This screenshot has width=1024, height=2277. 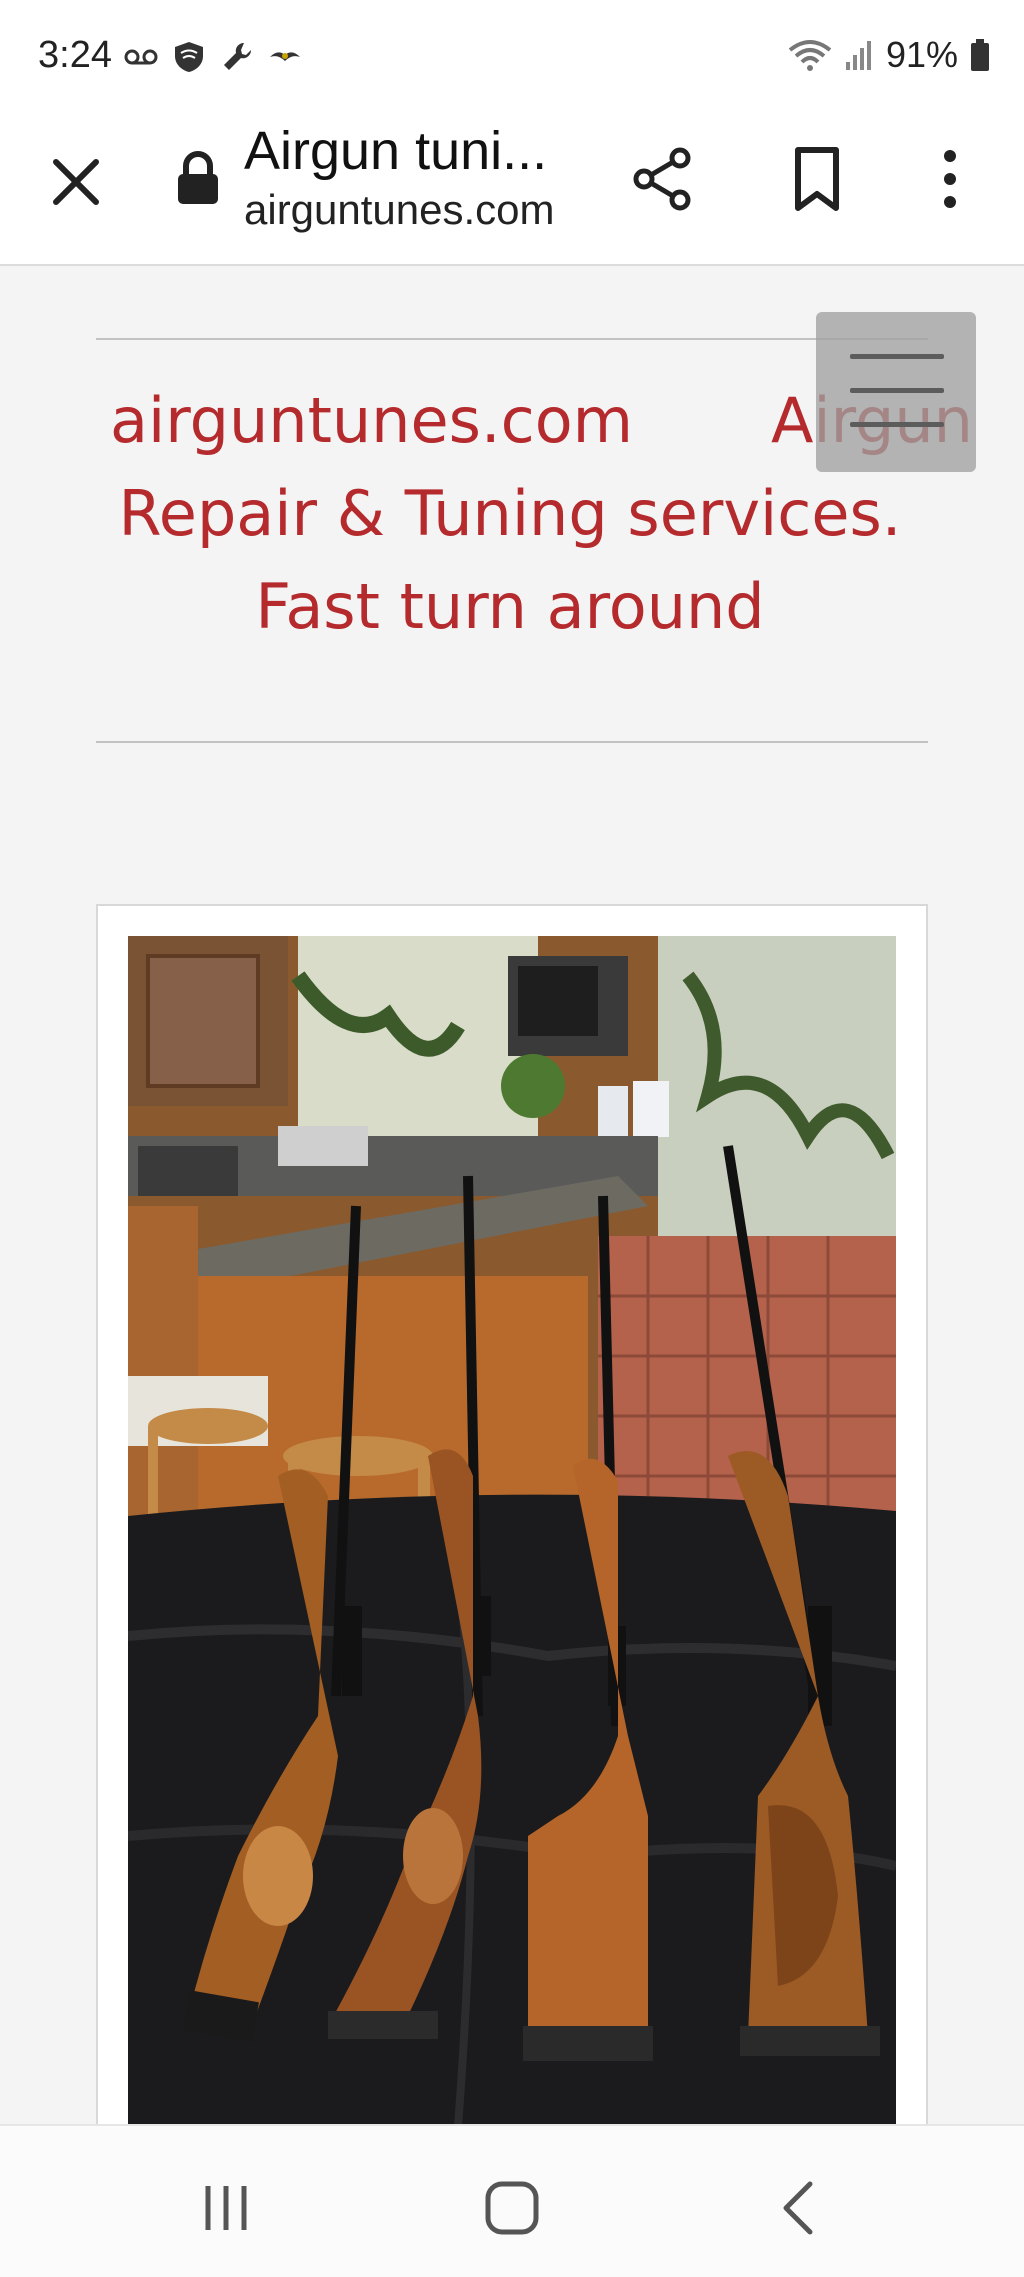 What do you see at coordinates (512, 742) in the screenshot?
I see `divider-bottom` at bounding box center [512, 742].